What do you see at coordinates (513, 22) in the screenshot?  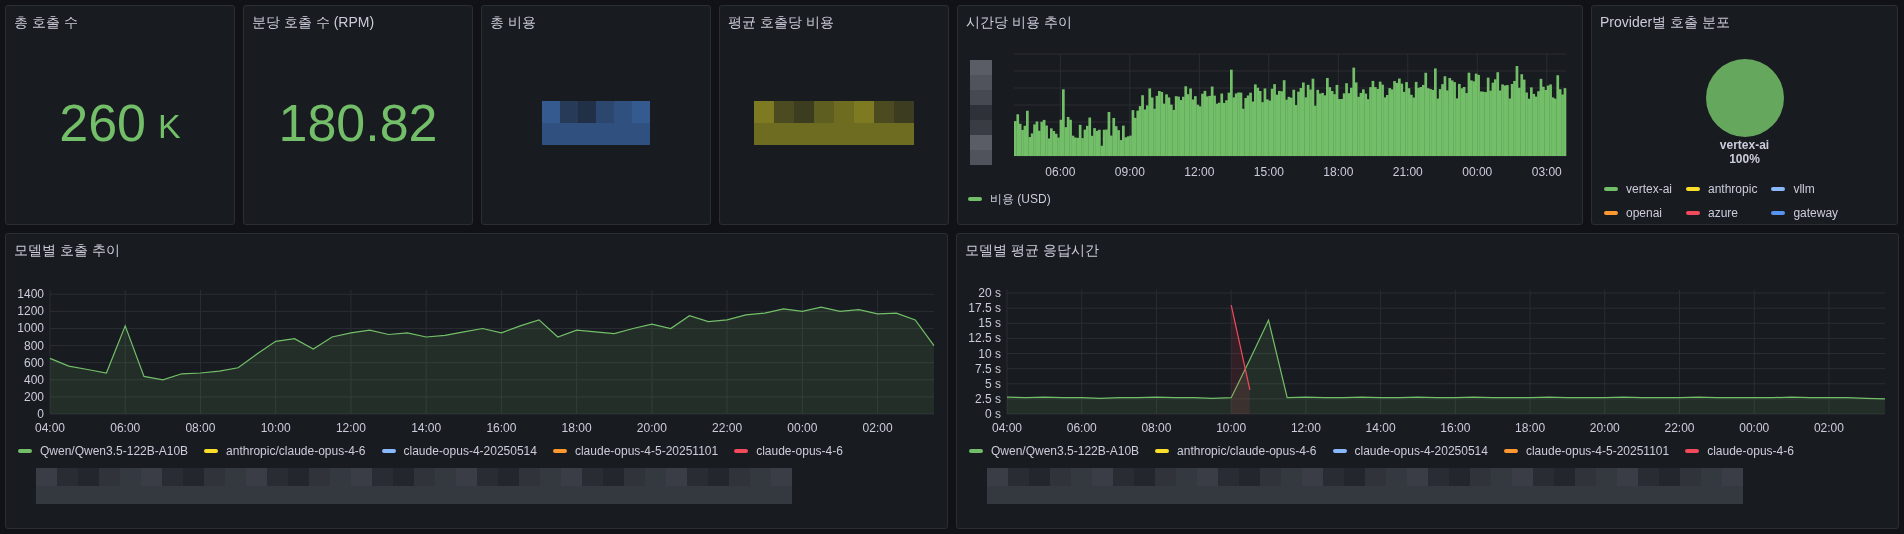 I see `panel-title: 총 비용` at bounding box center [513, 22].